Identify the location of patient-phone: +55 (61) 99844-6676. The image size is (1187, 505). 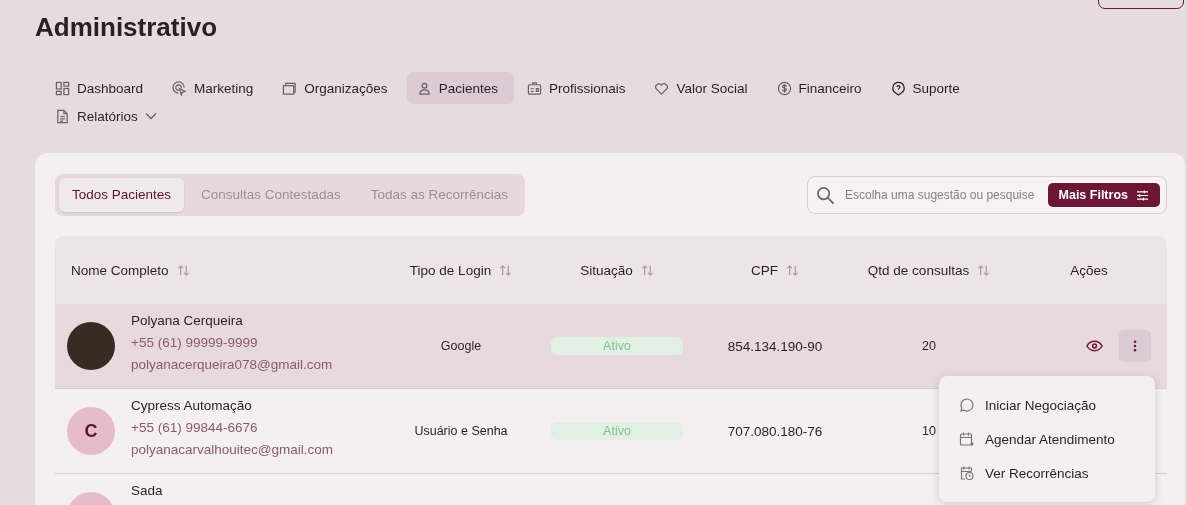
(195, 427).